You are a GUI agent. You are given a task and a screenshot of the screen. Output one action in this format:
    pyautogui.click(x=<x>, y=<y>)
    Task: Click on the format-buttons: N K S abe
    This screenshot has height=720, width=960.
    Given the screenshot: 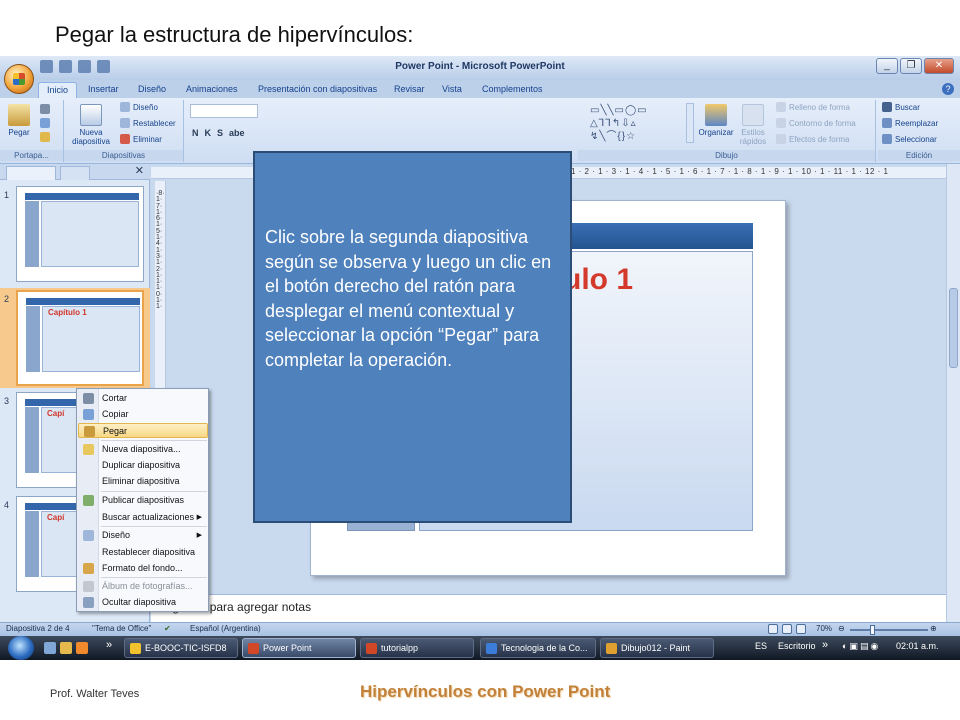 What is the action you would take?
    pyautogui.click(x=218, y=133)
    